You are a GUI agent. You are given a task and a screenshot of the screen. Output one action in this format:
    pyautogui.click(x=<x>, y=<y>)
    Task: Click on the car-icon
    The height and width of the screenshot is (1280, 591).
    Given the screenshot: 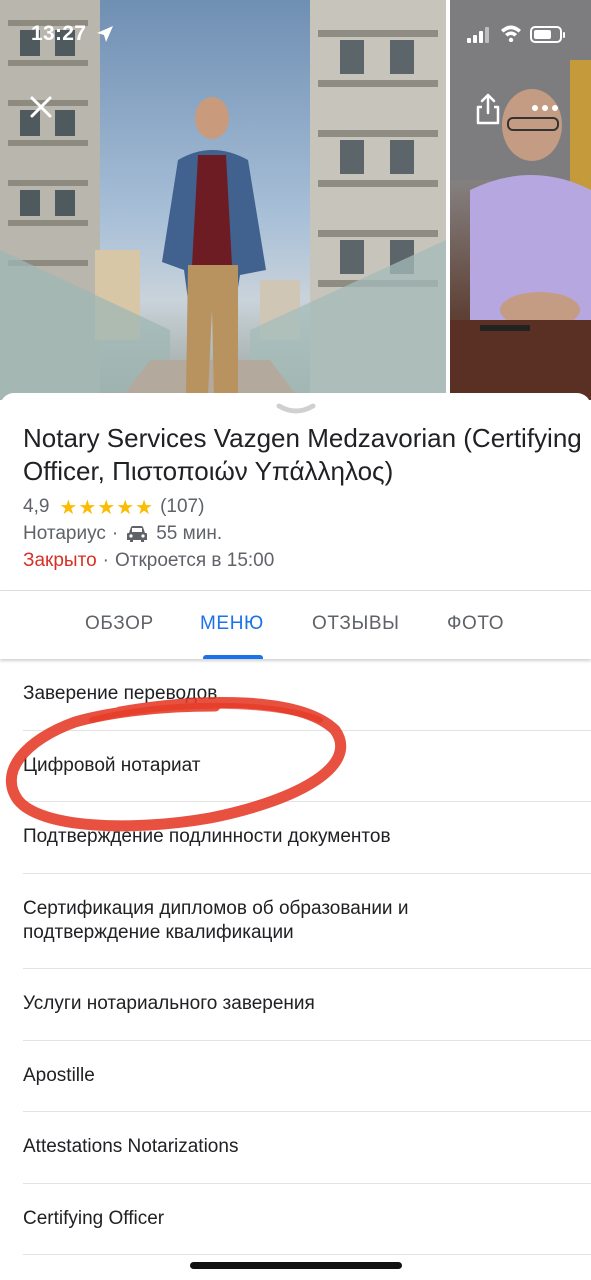 What is the action you would take?
    pyautogui.click(x=137, y=534)
    